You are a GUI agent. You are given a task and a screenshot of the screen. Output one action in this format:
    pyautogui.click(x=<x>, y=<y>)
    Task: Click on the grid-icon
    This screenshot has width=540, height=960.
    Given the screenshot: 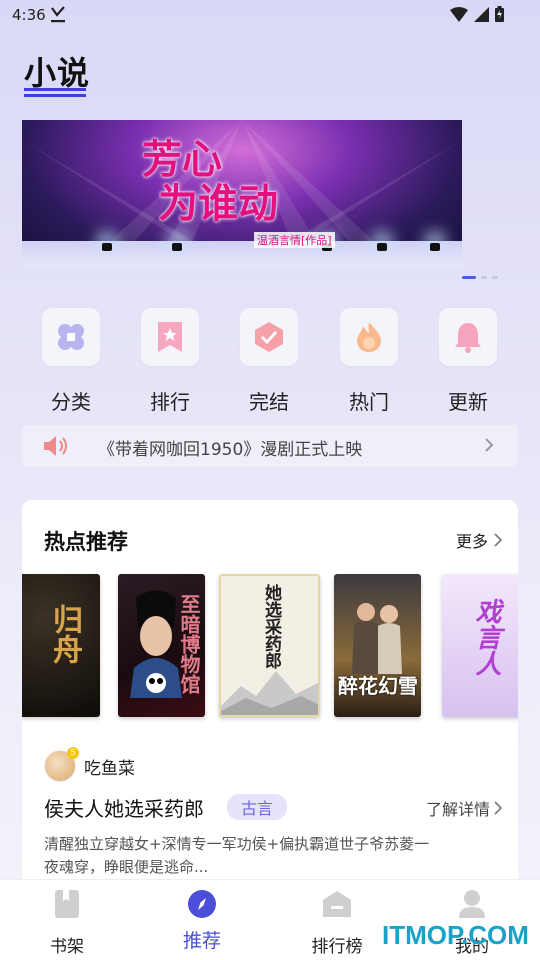 What is the action you would take?
    pyautogui.click(x=71, y=337)
    